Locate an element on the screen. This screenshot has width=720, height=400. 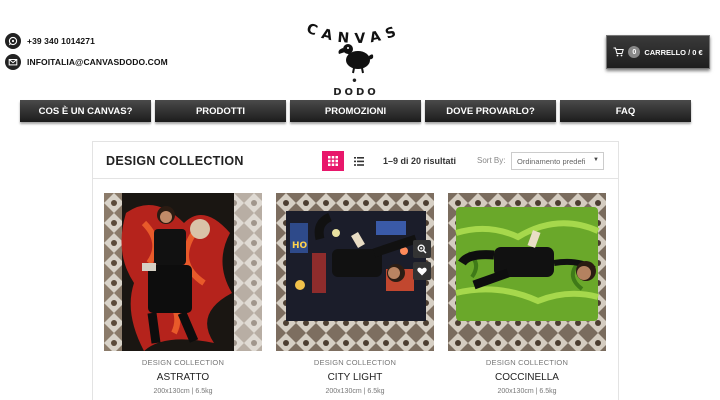
heart-icon is located at coordinates (422, 271).